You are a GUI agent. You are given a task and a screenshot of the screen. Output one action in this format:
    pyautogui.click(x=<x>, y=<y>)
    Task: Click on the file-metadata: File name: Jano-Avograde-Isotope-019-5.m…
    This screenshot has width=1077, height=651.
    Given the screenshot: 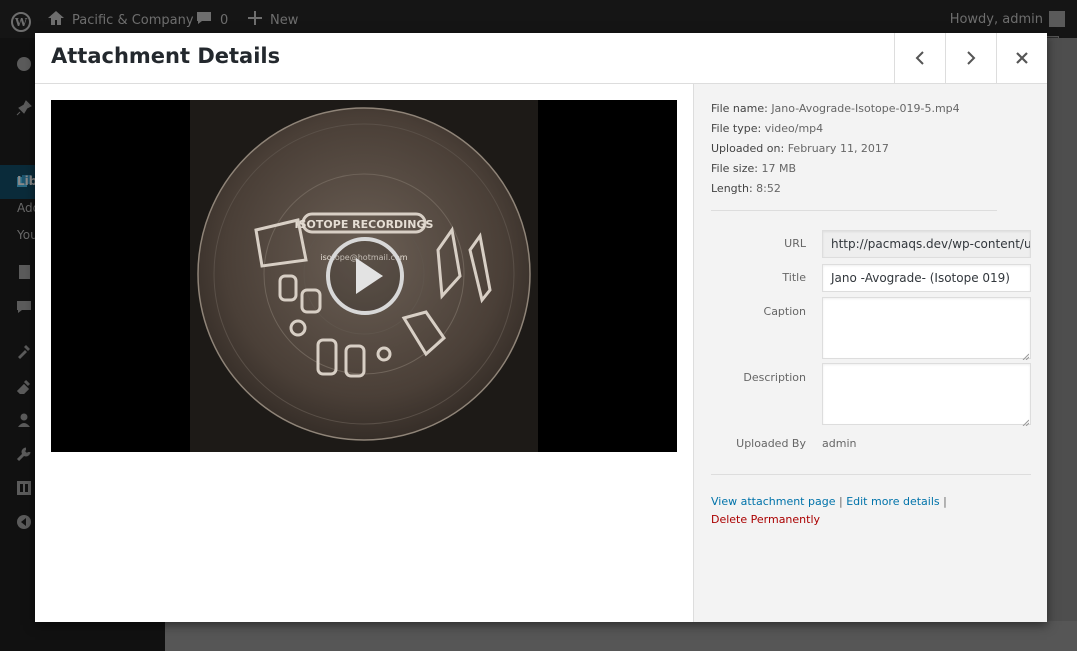 What is the action you would take?
    pyautogui.click(x=835, y=149)
    